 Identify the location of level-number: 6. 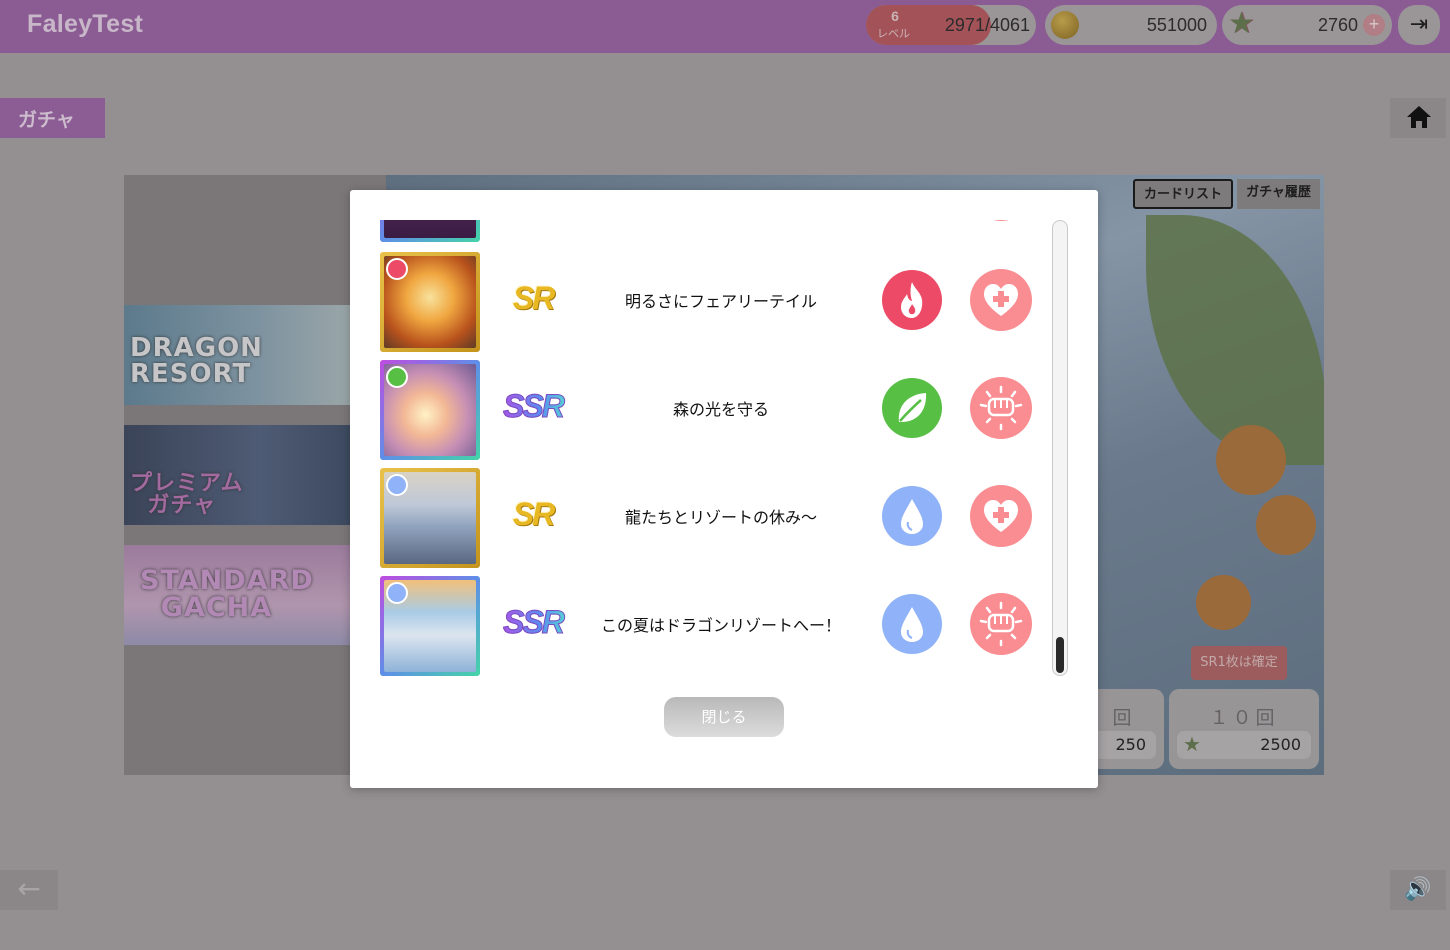
(895, 16).